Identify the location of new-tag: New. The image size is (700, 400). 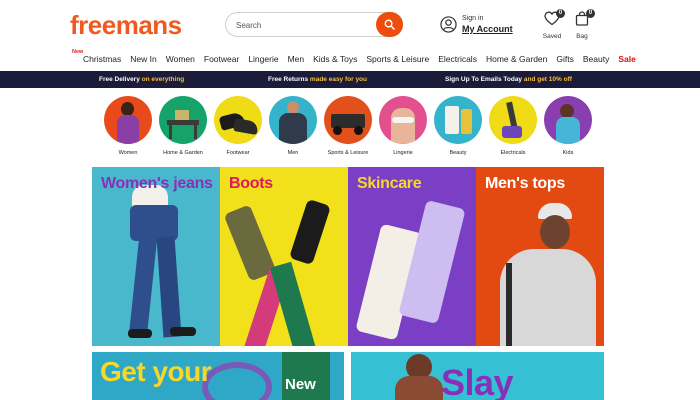
(78, 52).